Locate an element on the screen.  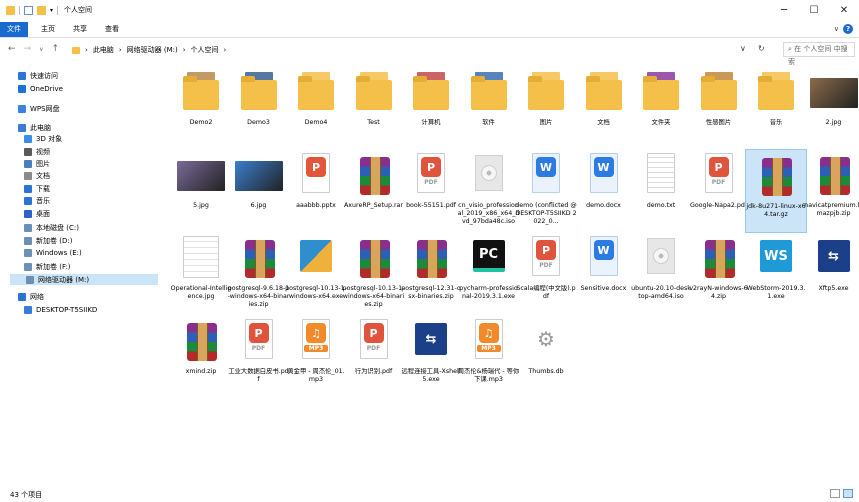
file-item: xmind.zip is located at coordinates (201, 357).